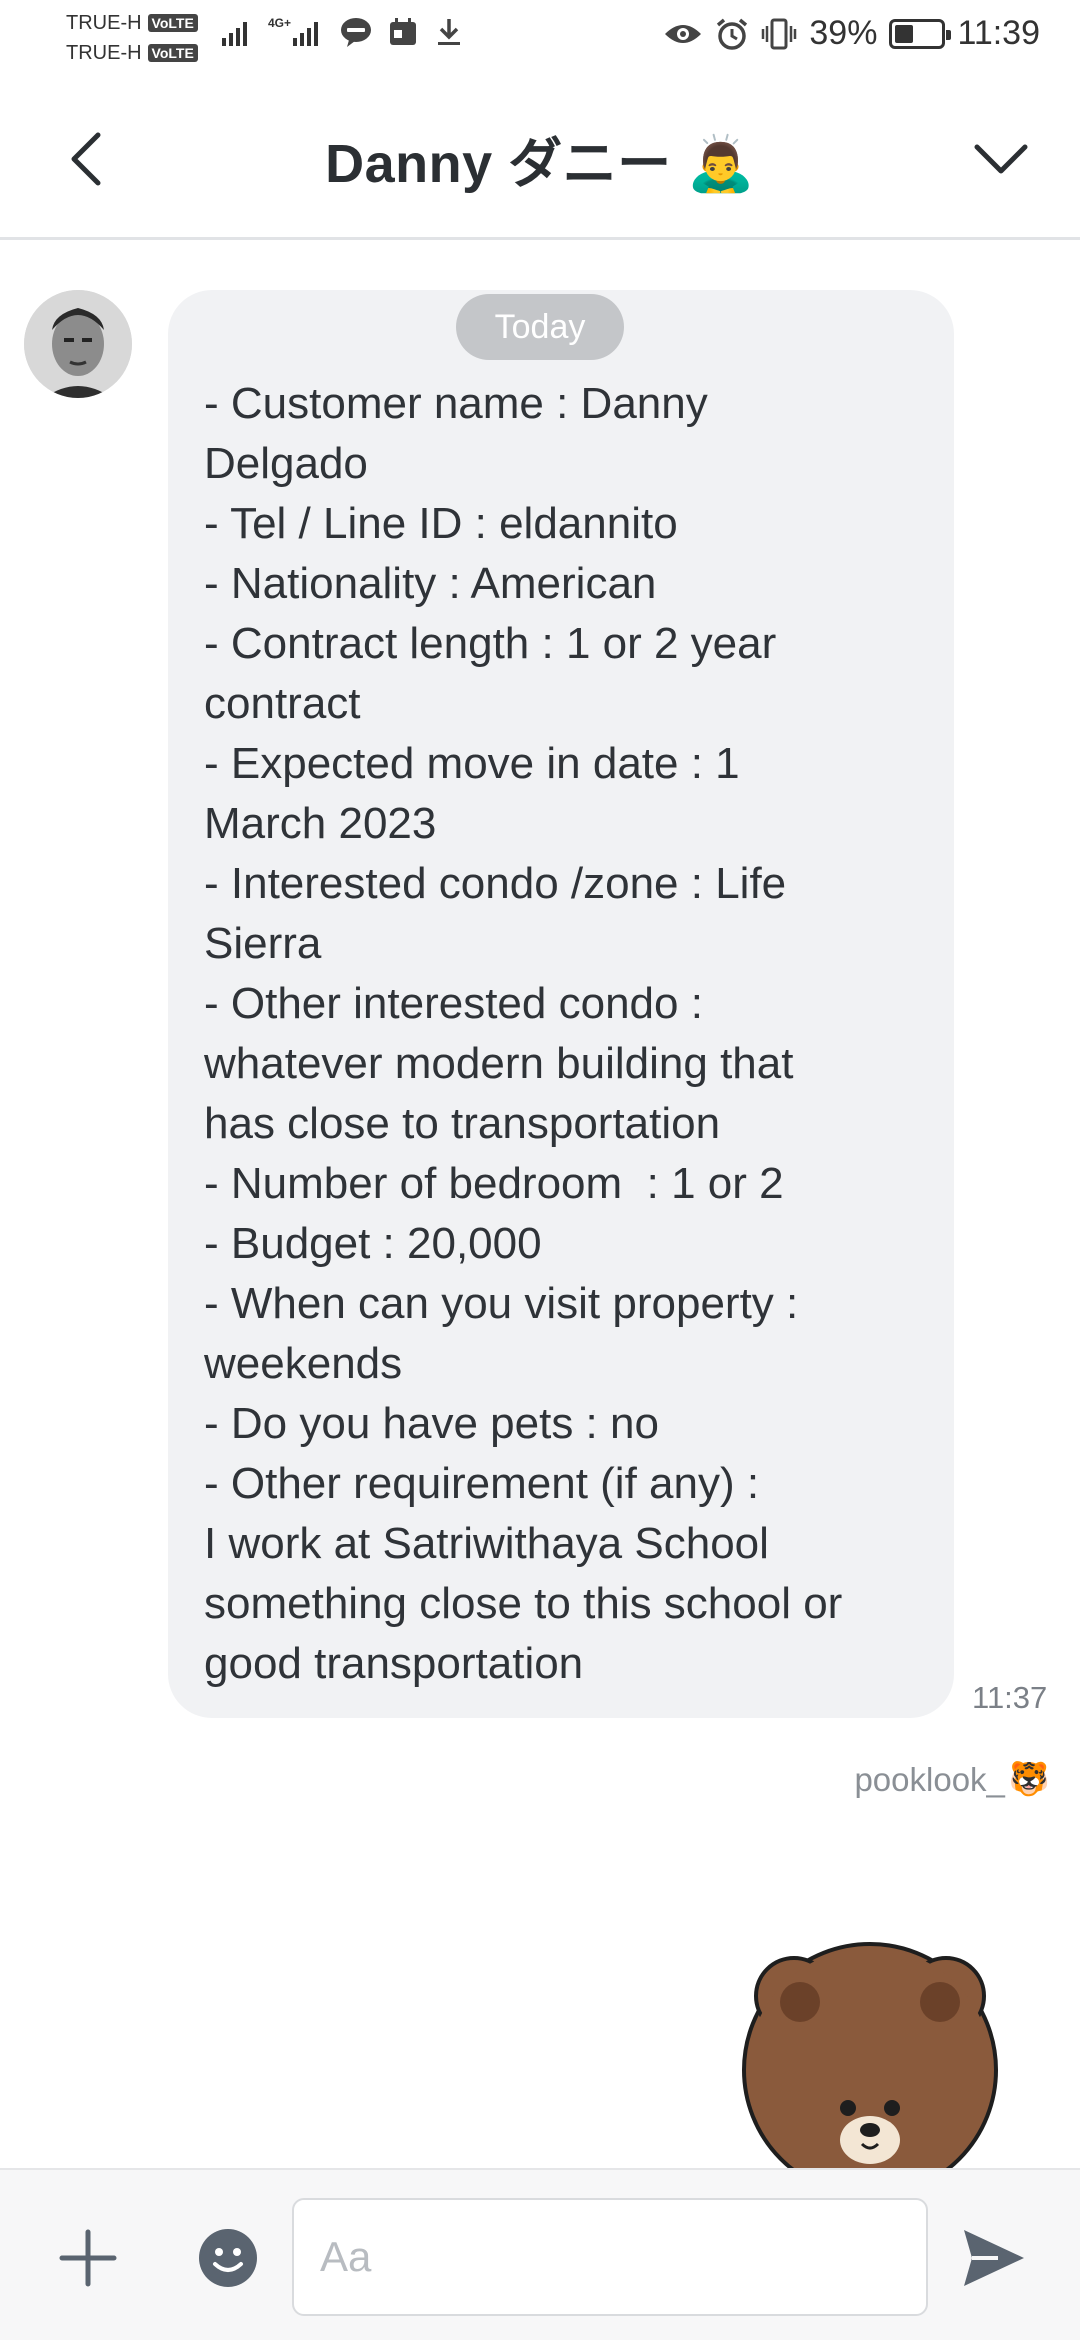 Image resolution: width=1080 pixels, height=2340 pixels. What do you see at coordinates (779, 33) in the screenshot?
I see `vibrate-icon` at bounding box center [779, 33].